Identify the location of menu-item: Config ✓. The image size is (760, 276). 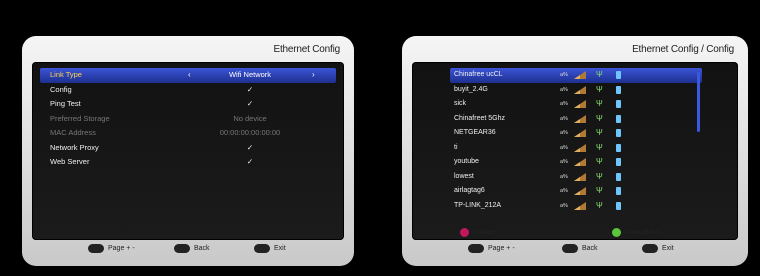
(188, 90).